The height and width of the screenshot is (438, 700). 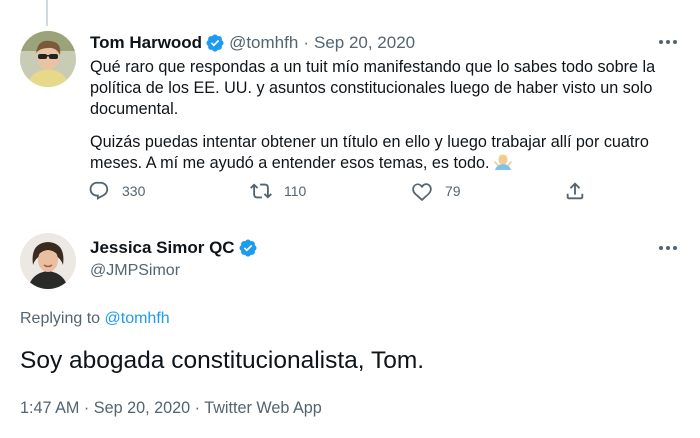 I want to click on reply-meta: 1:47 AM · Sep 20, 2020 · Twitter Web App, so click(x=171, y=408).